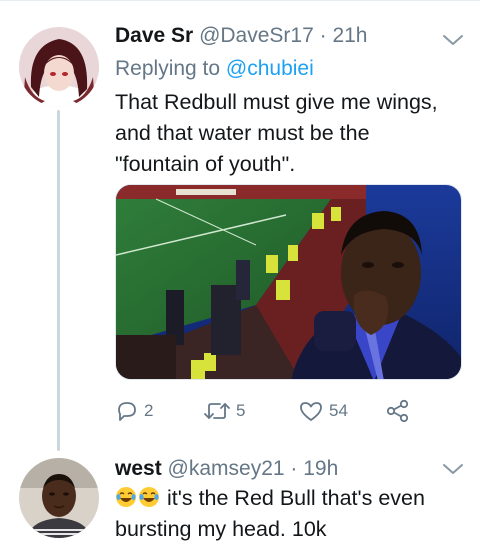 This screenshot has height=551, width=480. Describe the element at coordinates (270, 68) in the screenshot. I see `mention-link: @chubiei` at that location.